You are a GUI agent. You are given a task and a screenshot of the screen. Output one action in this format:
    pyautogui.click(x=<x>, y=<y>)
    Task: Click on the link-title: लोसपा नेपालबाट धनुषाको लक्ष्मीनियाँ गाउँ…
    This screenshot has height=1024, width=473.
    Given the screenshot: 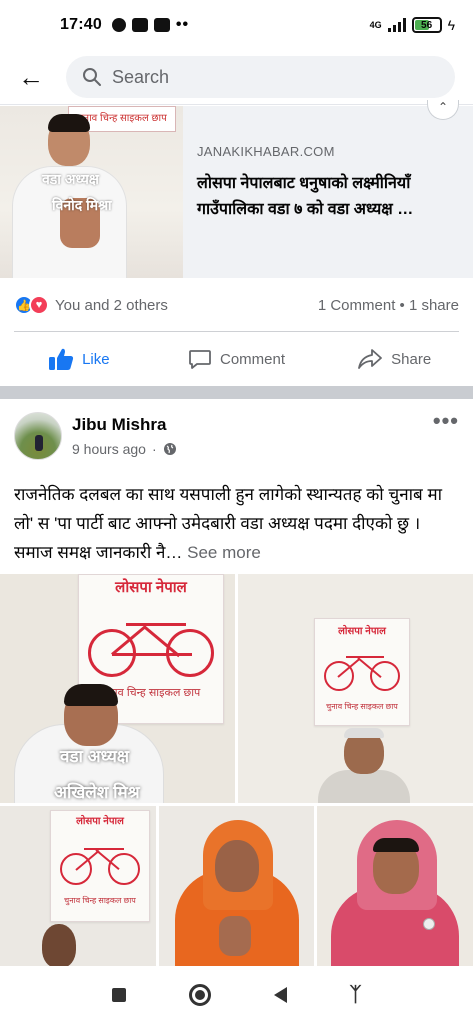 What is the action you would take?
    pyautogui.click(x=305, y=196)
    